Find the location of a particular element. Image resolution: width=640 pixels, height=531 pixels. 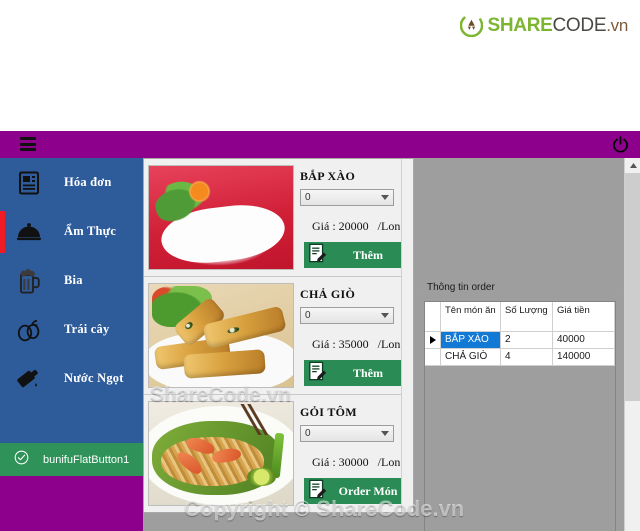

menu-panel-scrollbar is located at coordinates (407, 335).